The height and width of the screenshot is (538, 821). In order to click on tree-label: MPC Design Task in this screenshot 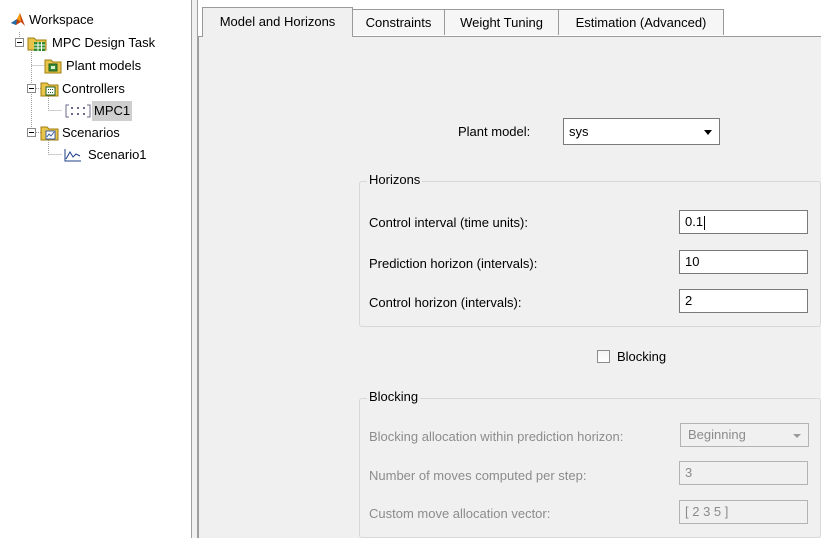, I will do `click(104, 42)`.